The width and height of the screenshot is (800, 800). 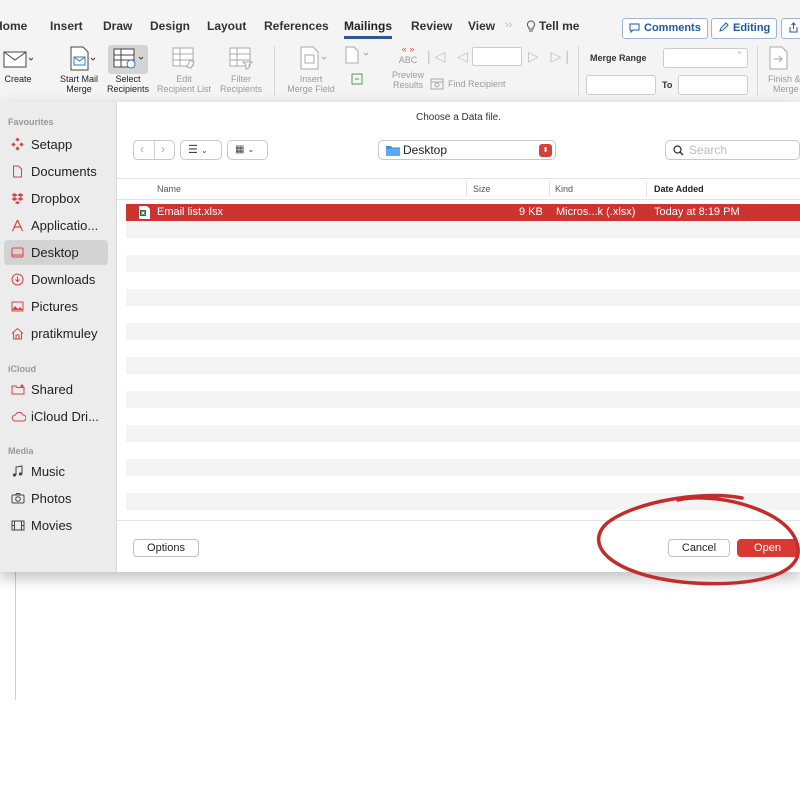 What do you see at coordinates (477, 84) in the screenshot?
I see `find-recipient-label: Find Recipient` at bounding box center [477, 84].